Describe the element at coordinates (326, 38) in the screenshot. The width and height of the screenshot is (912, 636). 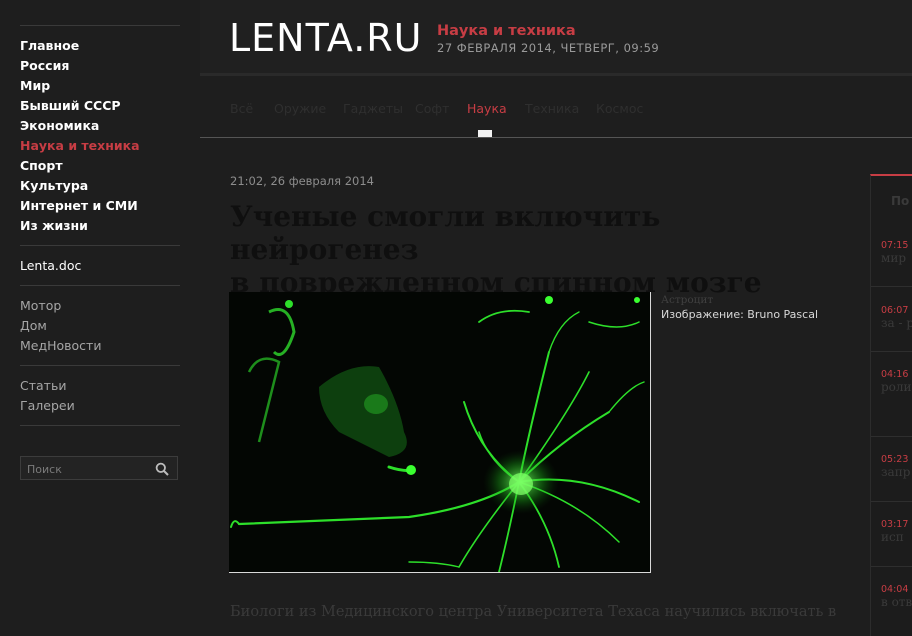
I see `site-logo: LENTA.RU` at that location.